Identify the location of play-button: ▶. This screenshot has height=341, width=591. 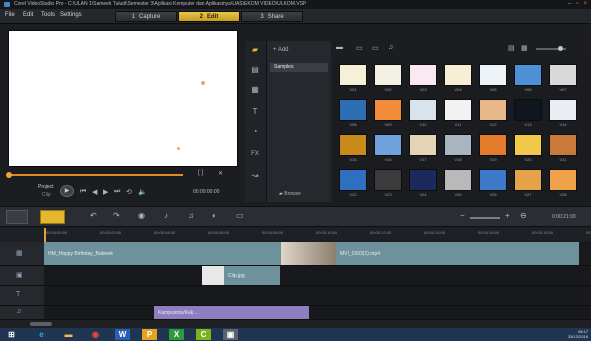
(67, 191).